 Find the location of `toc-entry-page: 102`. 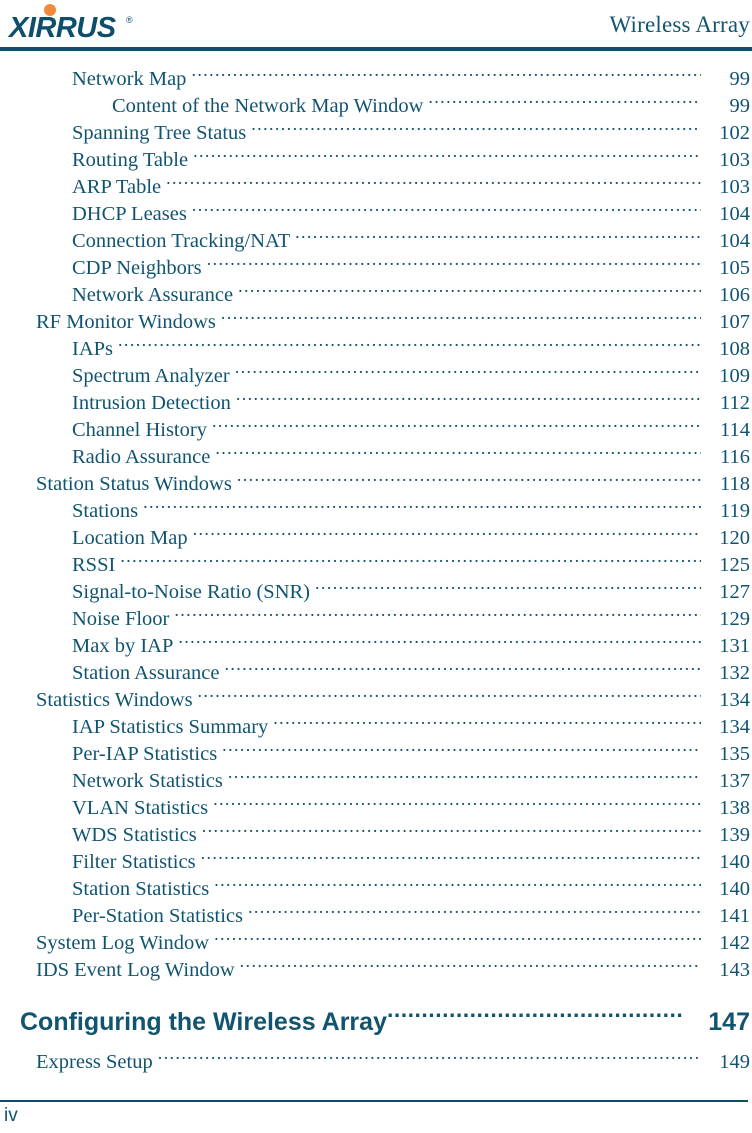

toc-entry-page: 102 is located at coordinates (734, 132).